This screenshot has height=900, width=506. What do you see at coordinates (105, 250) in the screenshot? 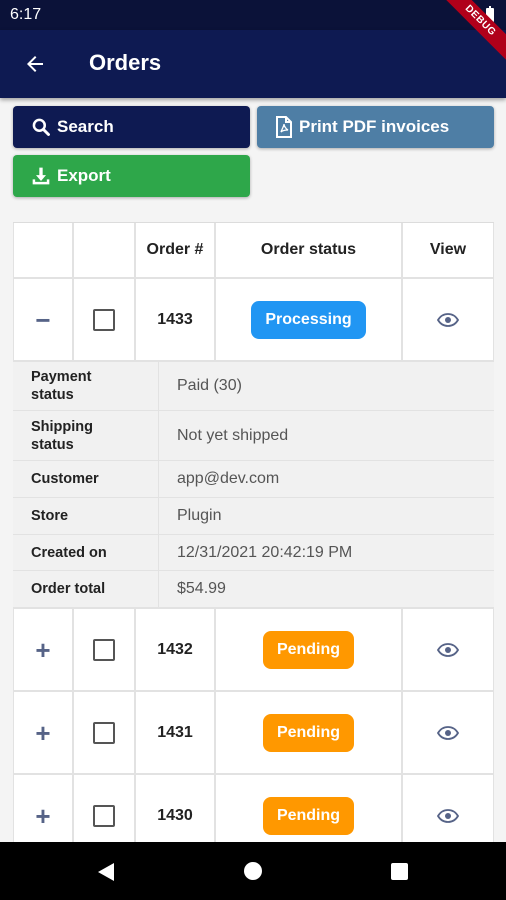
I see `header-select` at bounding box center [105, 250].